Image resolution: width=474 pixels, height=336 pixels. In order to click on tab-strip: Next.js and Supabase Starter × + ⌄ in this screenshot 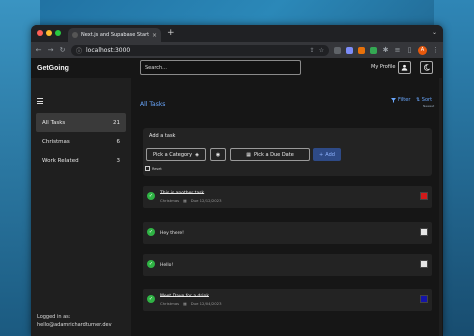, I will do `click(237, 33)`.